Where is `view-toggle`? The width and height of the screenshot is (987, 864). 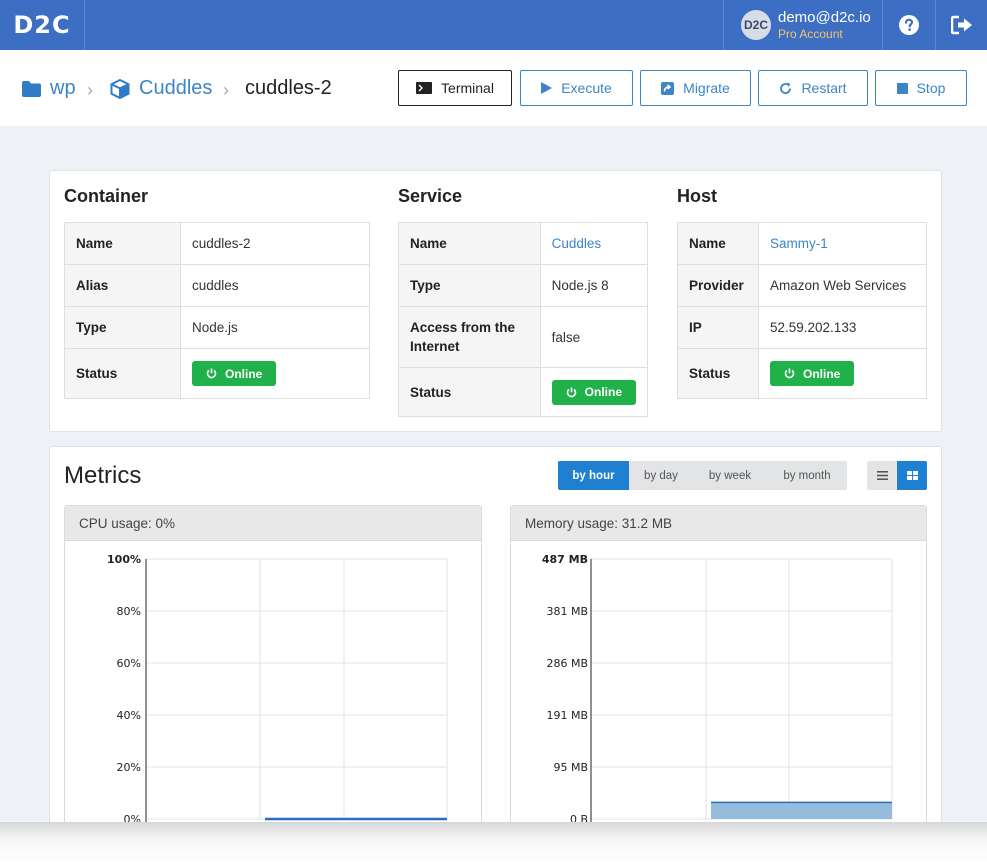
view-toggle is located at coordinates (897, 475).